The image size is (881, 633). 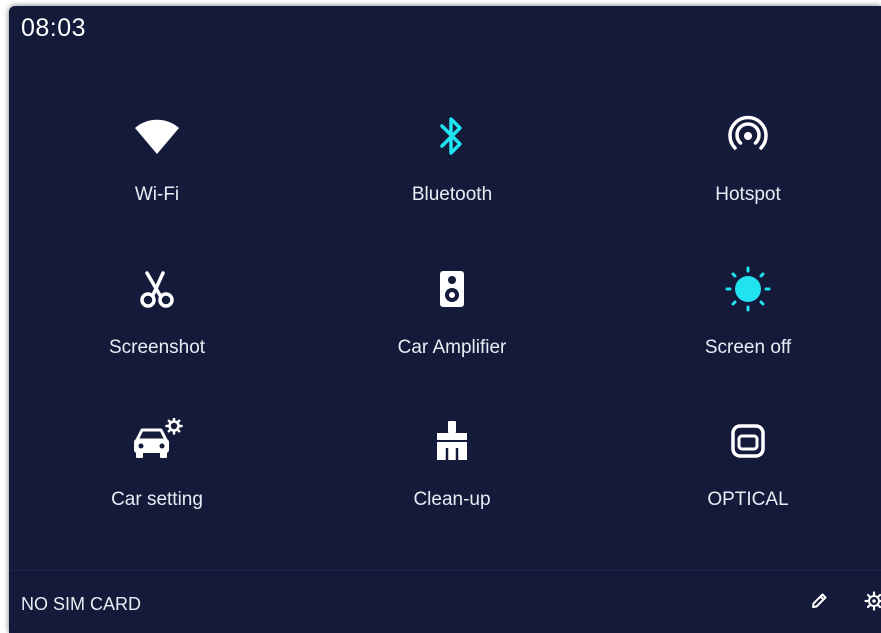 What do you see at coordinates (452, 289) in the screenshot?
I see `speaker-icon` at bounding box center [452, 289].